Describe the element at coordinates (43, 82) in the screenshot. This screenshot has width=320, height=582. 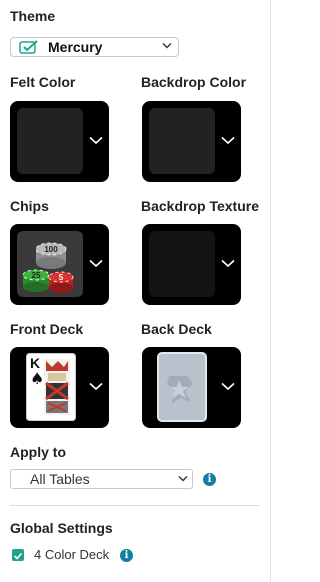
I see `felt-color-label: Felt Color` at that location.